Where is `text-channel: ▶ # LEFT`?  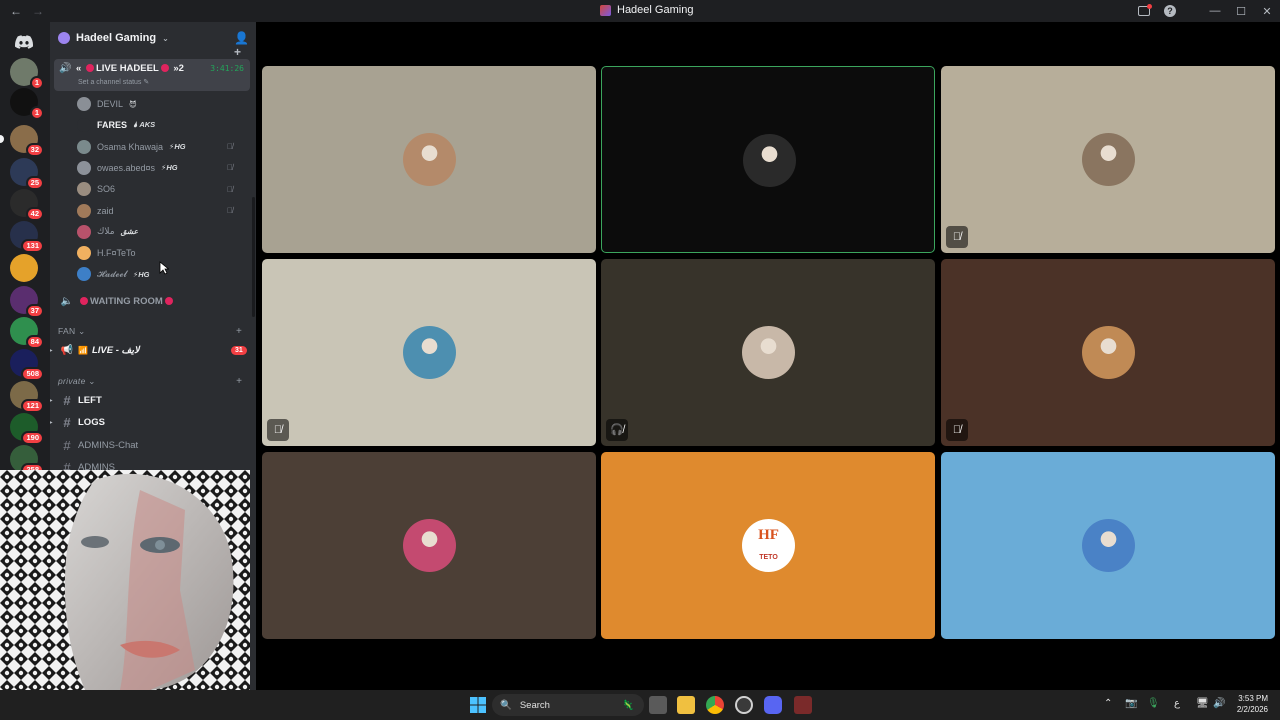
text-channel: ▶ # LEFT is located at coordinates (76, 400).